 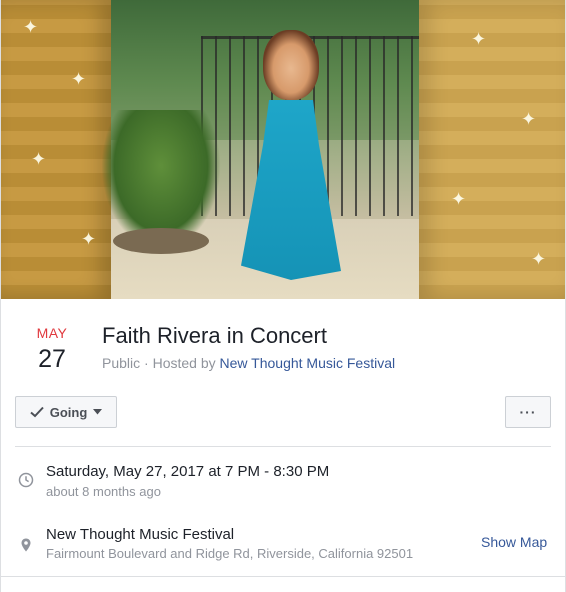 What do you see at coordinates (180, 363) in the screenshot?
I see `hosted-by-label: · Hosted by` at bounding box center [180, 363].